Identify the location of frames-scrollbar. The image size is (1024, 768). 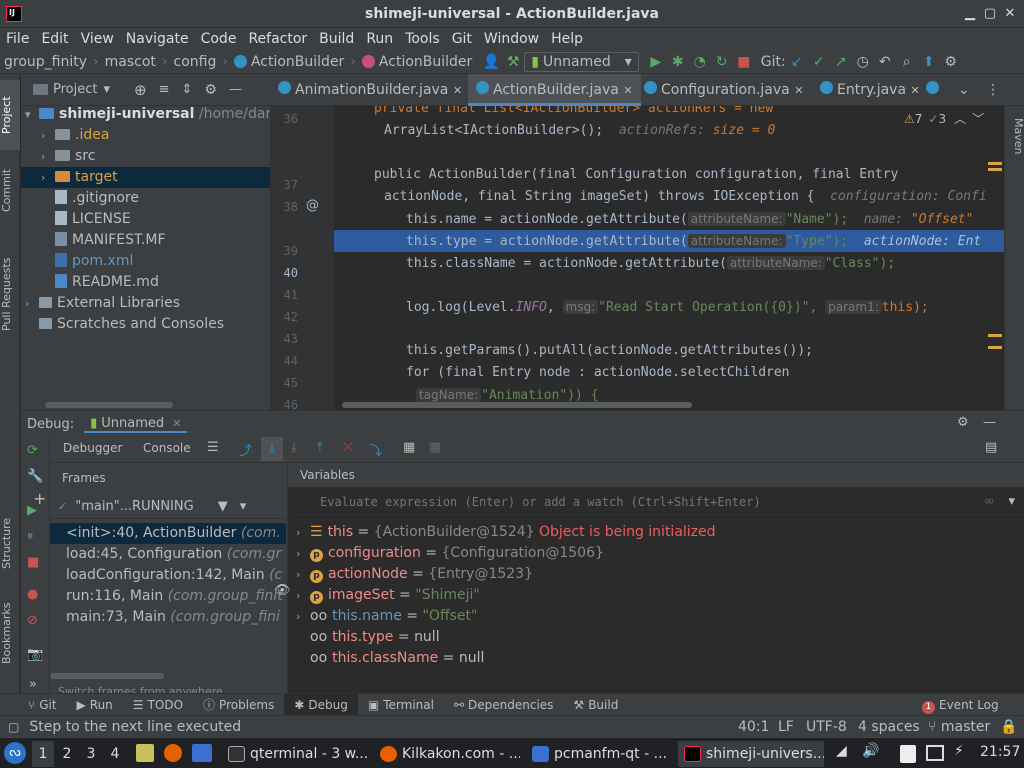
(107, 676).